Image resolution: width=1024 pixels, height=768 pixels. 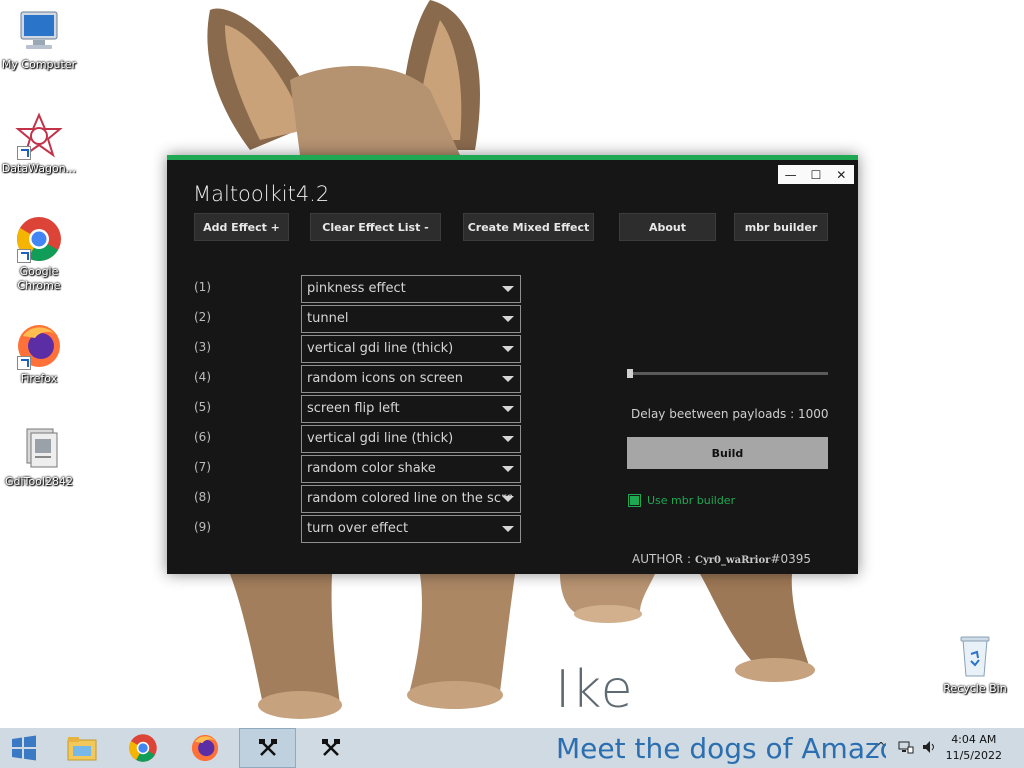 What do you see at coordinates (241, 227) in the screenshot?
I see `add-effect-button: Add Effect +` at bounding box center [241, 227].